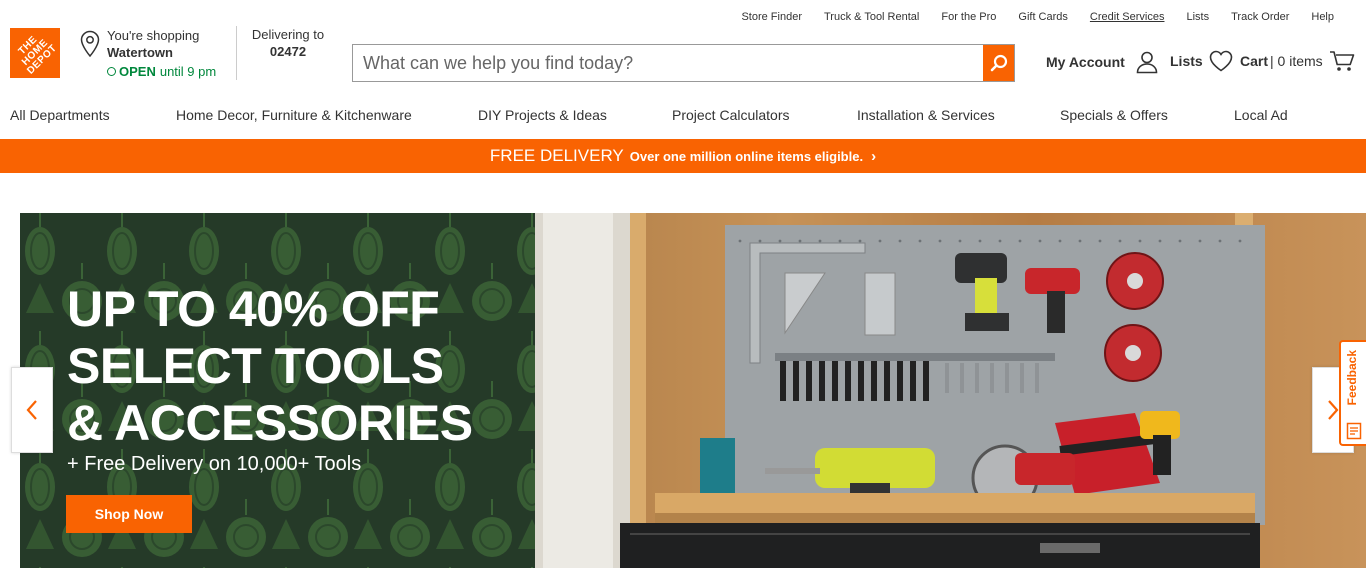 The image size is (1366, 568). I want to click on gift-cards-link: Gift Cards, so click(1043, 17).